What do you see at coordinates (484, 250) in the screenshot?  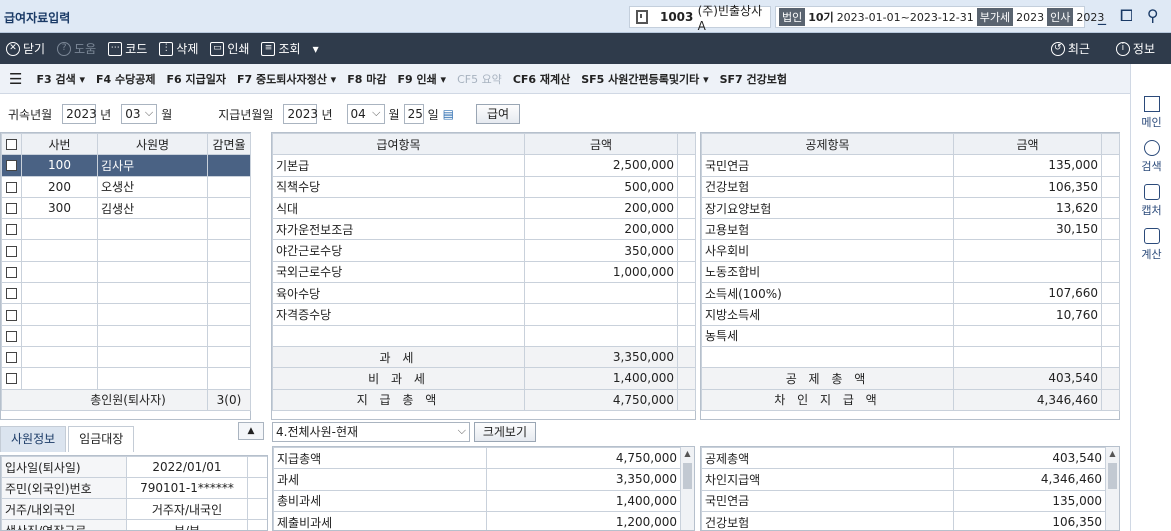 I see `table-row: 야간근로수당 350,000` at bounding box center [484, 250].